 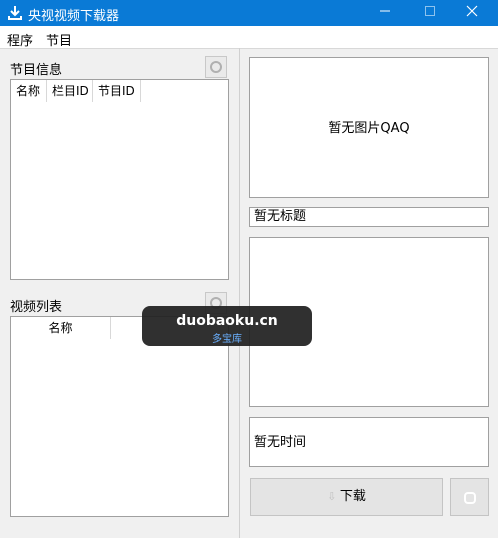 I want to click on close-button, so click(x=472, y=13).